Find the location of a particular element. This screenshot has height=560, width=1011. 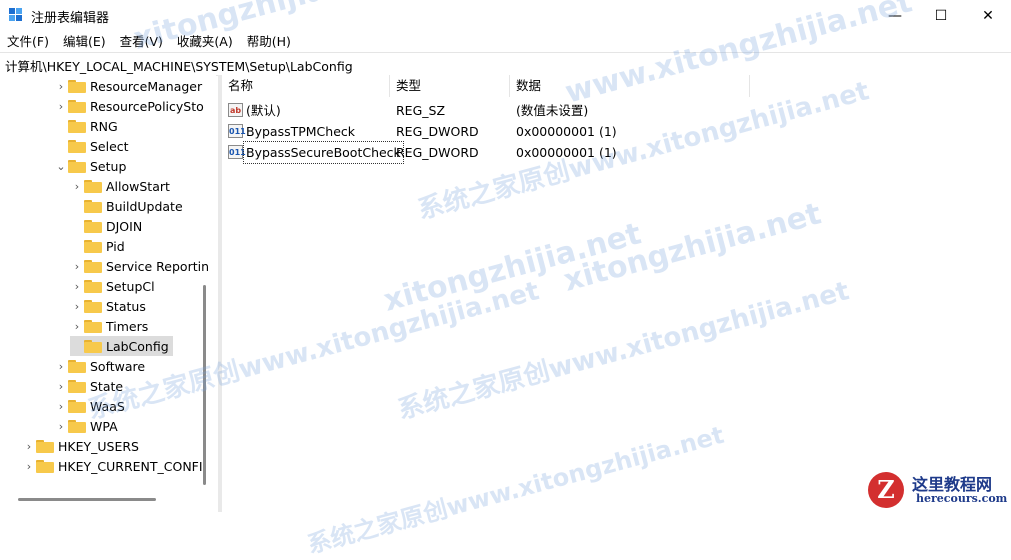

tree-item: › HKEY_USERS is located at coordinates (80, 446).